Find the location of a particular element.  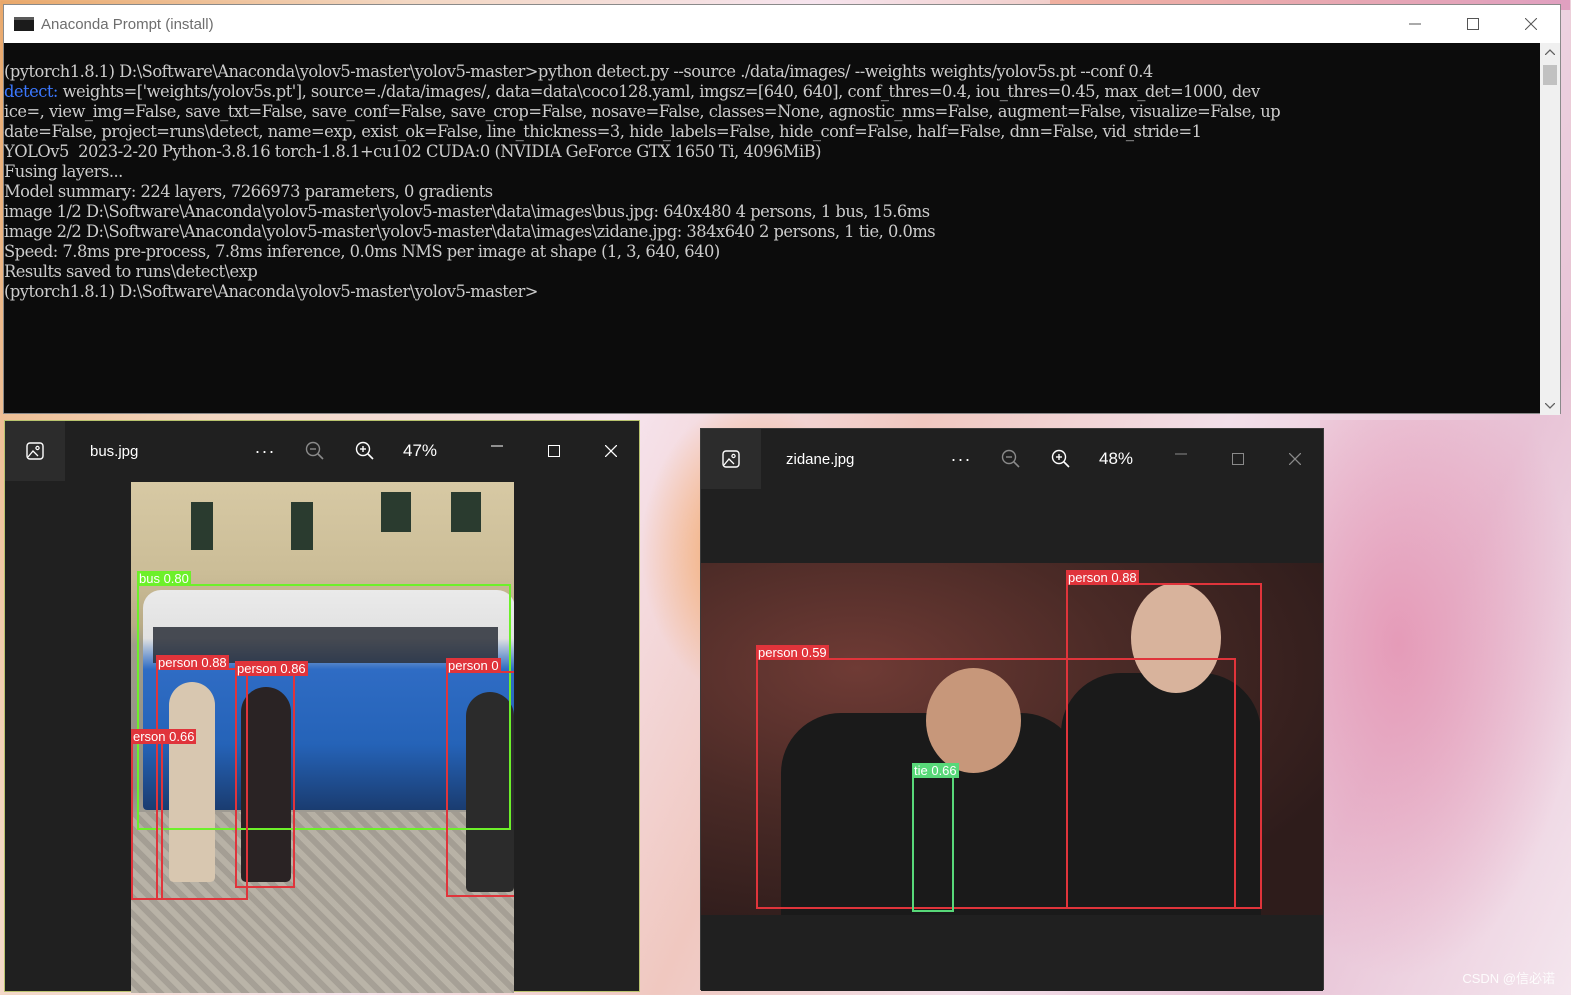

zoom-level: 48% is located at coordinates (1116, 458).